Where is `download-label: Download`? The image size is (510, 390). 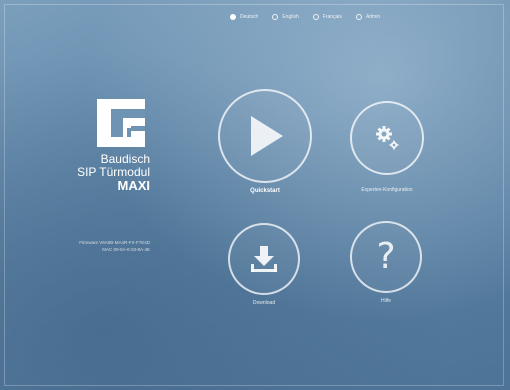 download-label: Download is located at coordinates (264, 303).